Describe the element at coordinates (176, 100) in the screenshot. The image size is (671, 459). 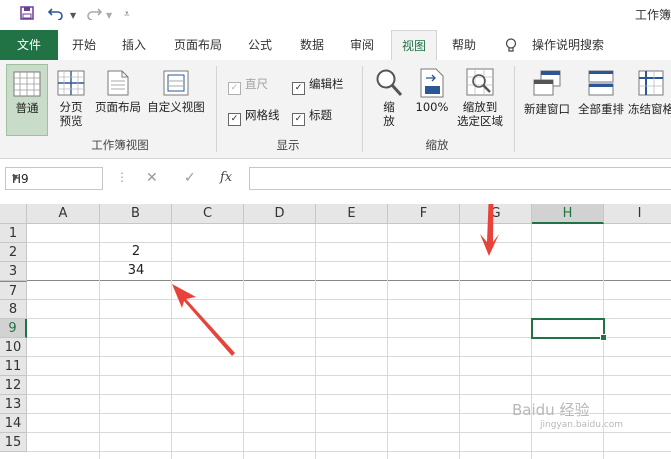
I see `custom-views-button: 自定义视图` at that location.